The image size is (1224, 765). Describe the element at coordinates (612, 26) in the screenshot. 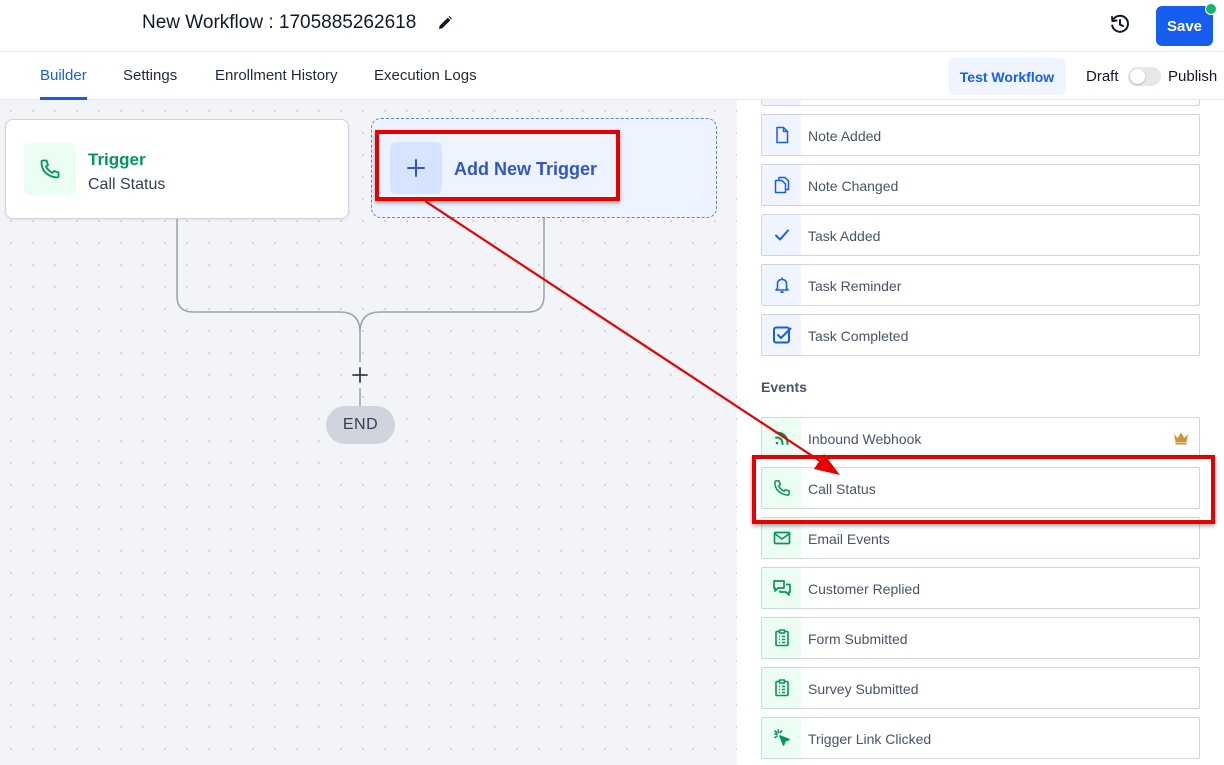

I see `top-header: New Workflow : 1705885262618 Save` at that location.